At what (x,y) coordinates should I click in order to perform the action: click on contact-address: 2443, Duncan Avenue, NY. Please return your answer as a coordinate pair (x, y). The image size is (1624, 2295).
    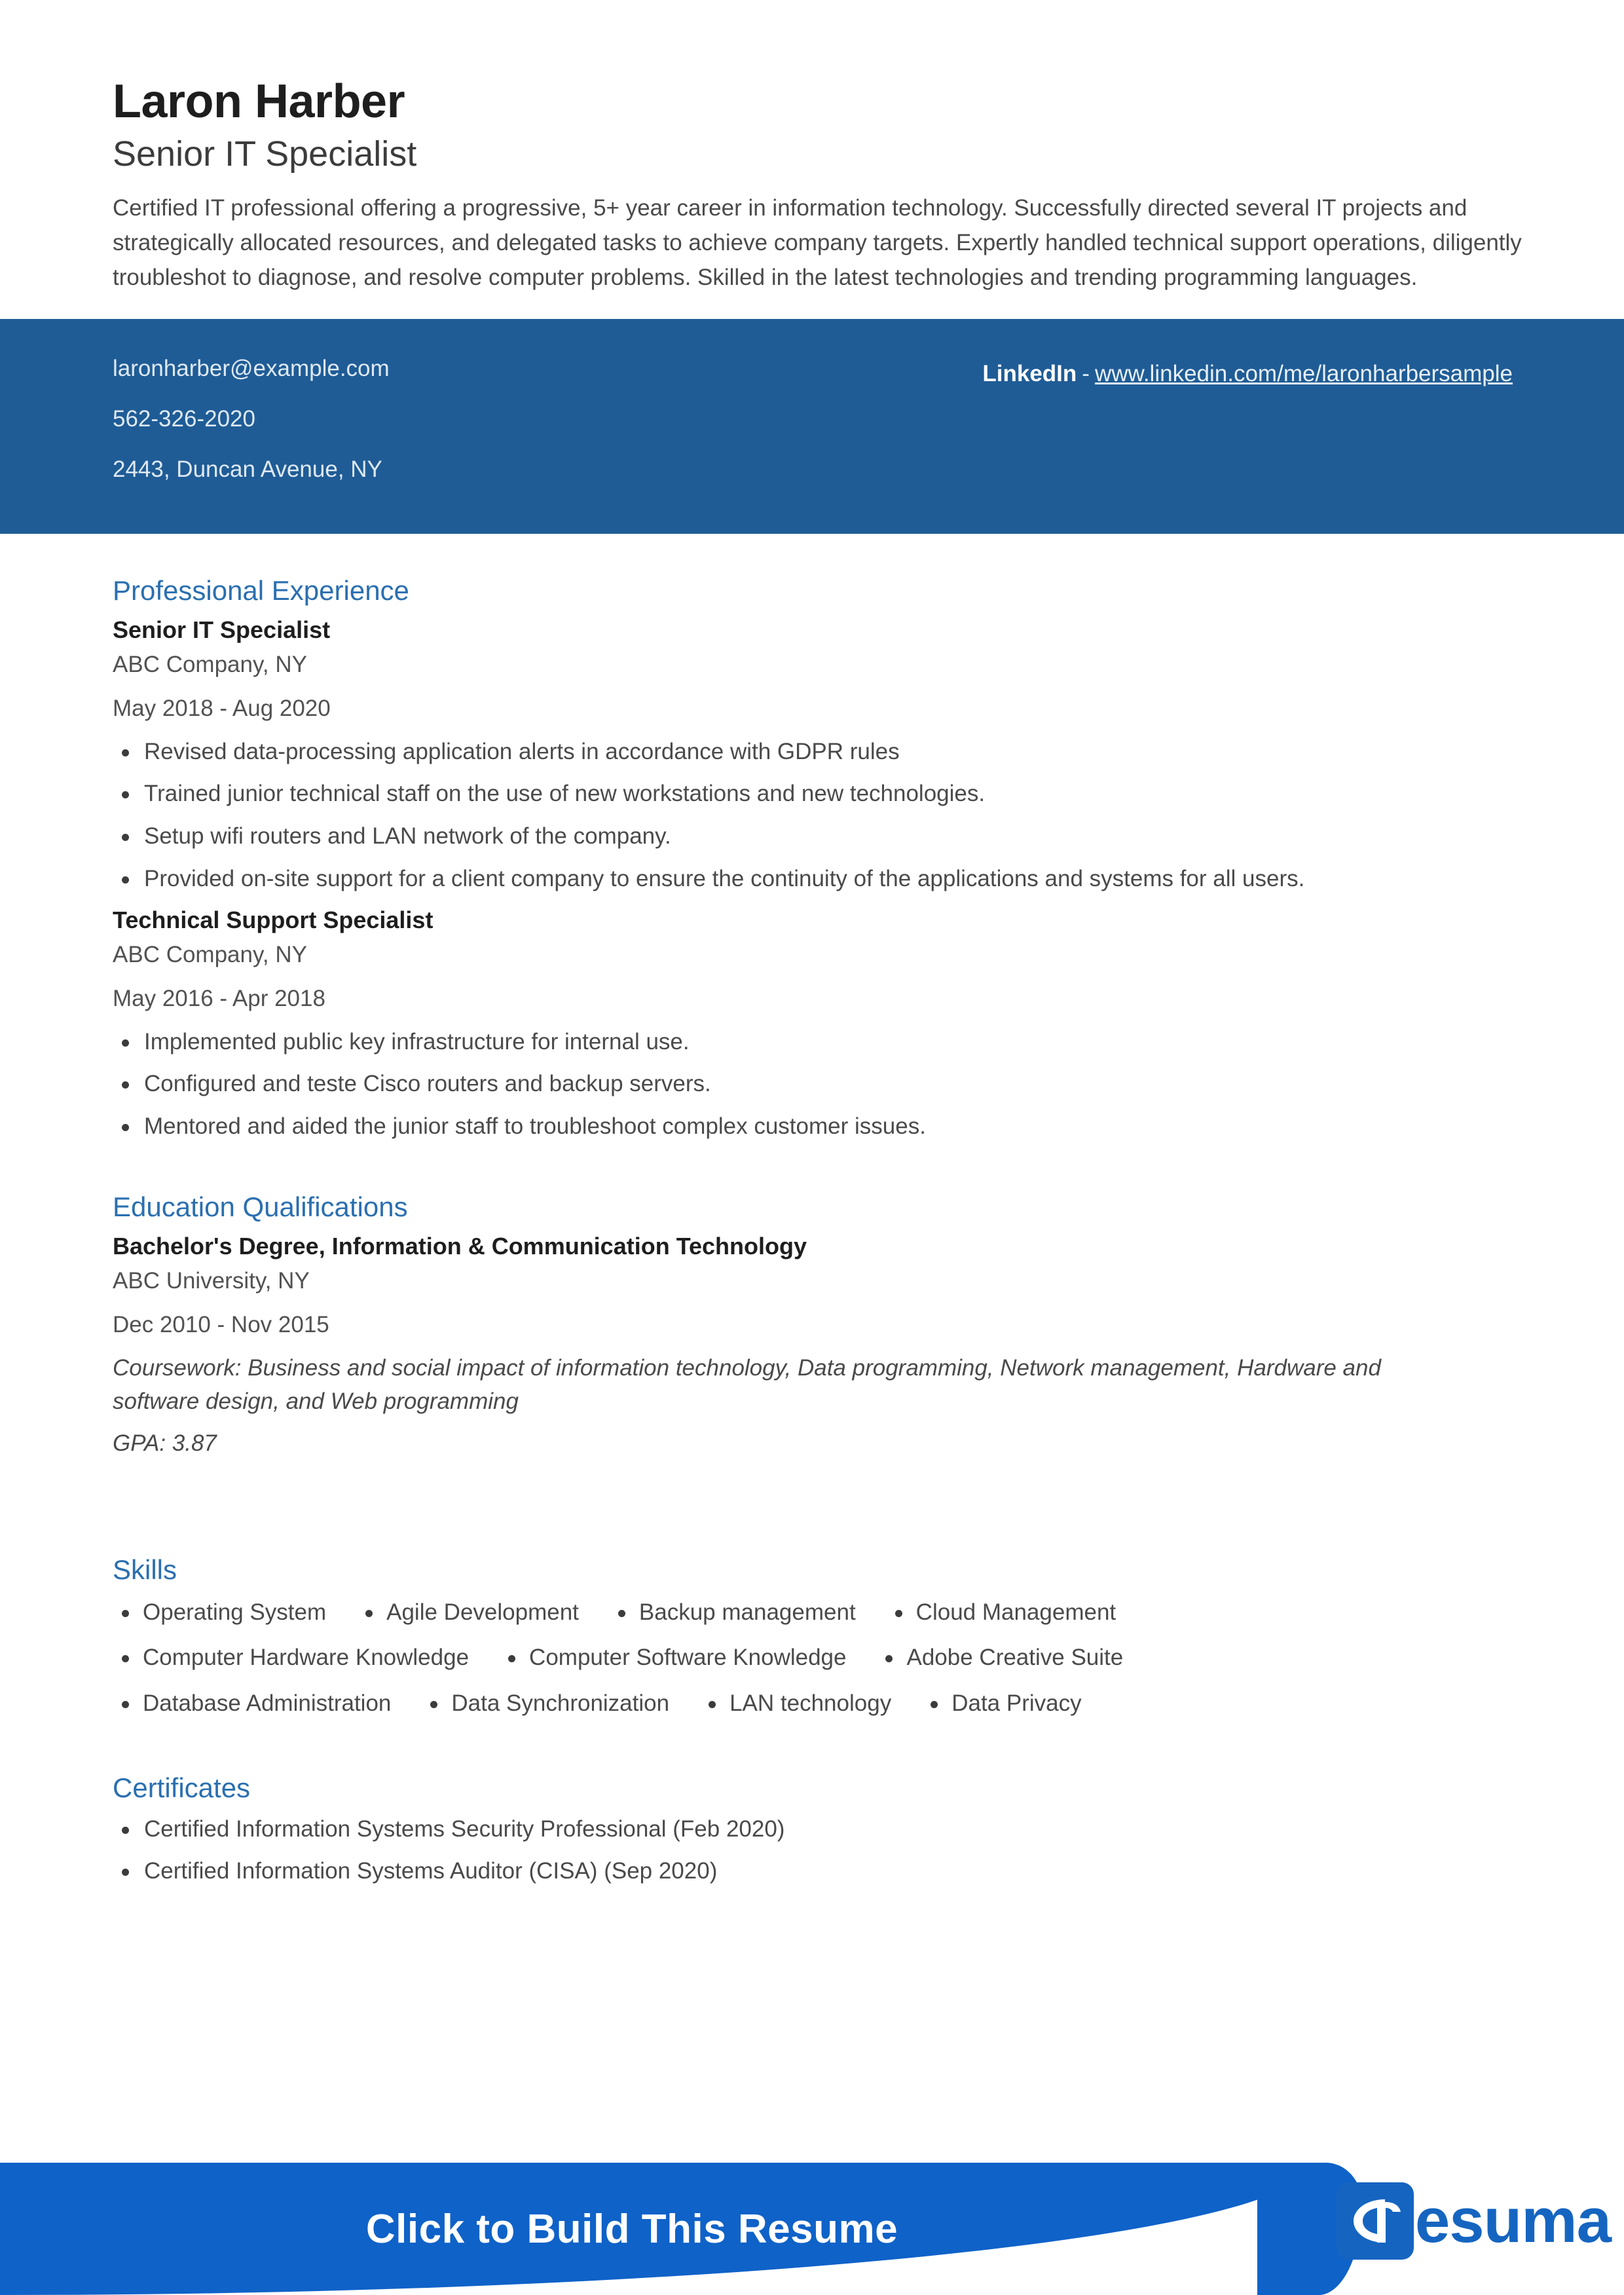
    Looking at the image, I should click on (247, 469).